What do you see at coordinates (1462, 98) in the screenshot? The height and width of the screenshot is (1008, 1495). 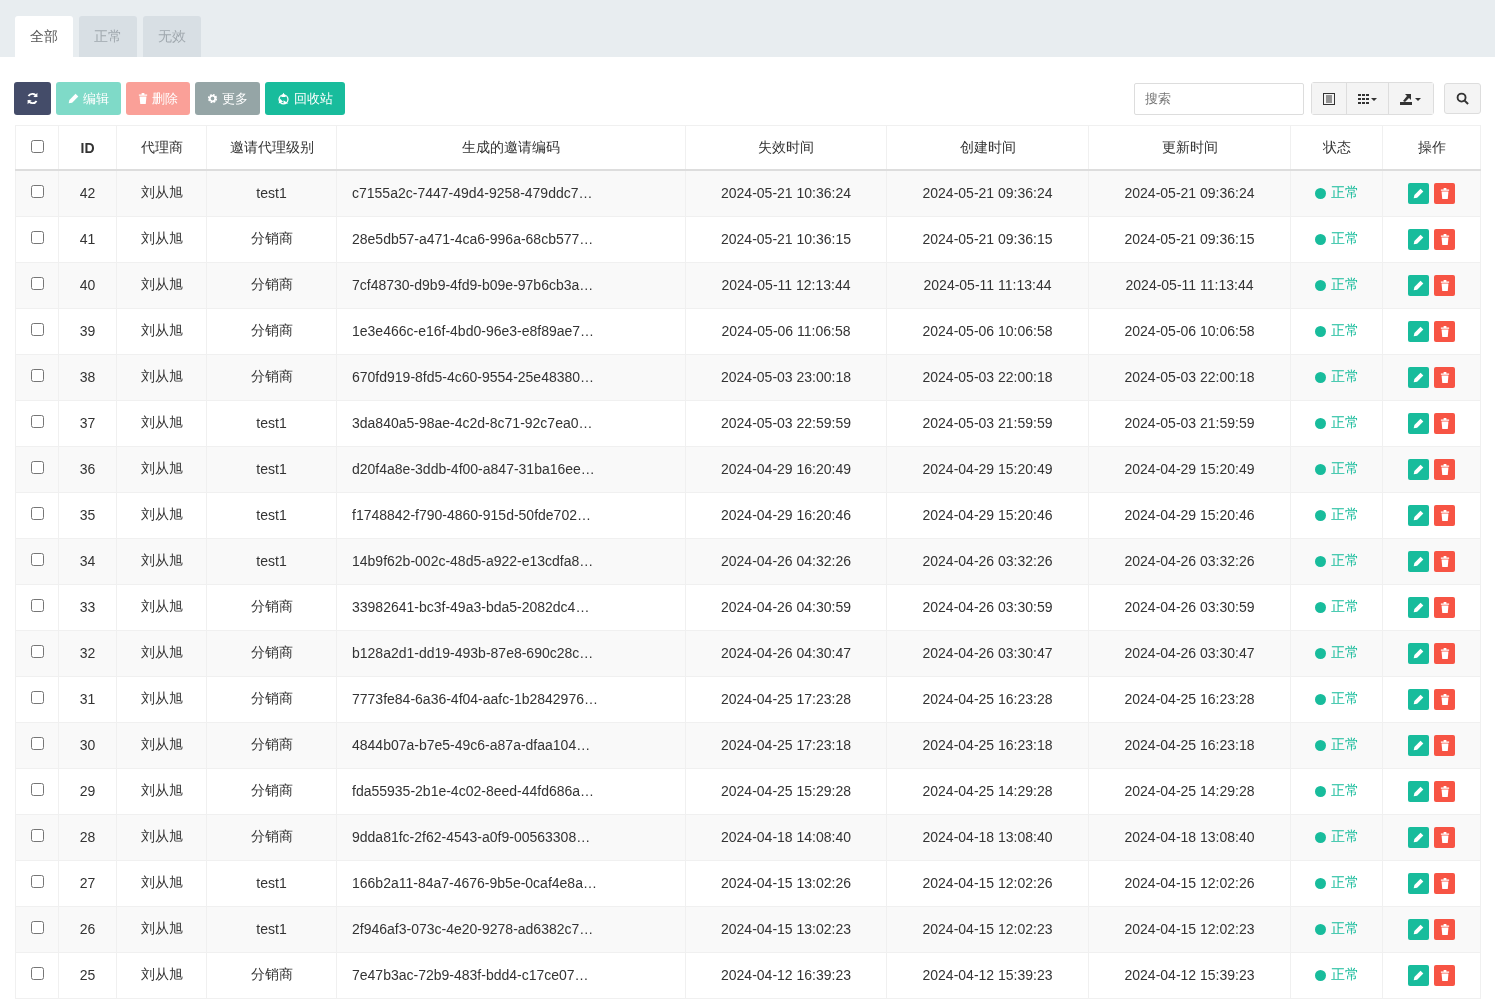 I see `search-button` at bounding box center [1462, 98].